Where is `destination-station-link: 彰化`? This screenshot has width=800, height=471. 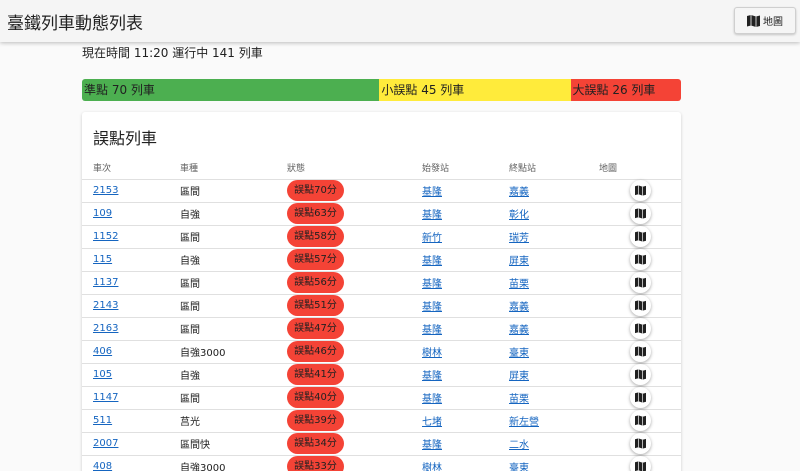 destination-station-link: 彰化 is located at coordinates (519, 215).